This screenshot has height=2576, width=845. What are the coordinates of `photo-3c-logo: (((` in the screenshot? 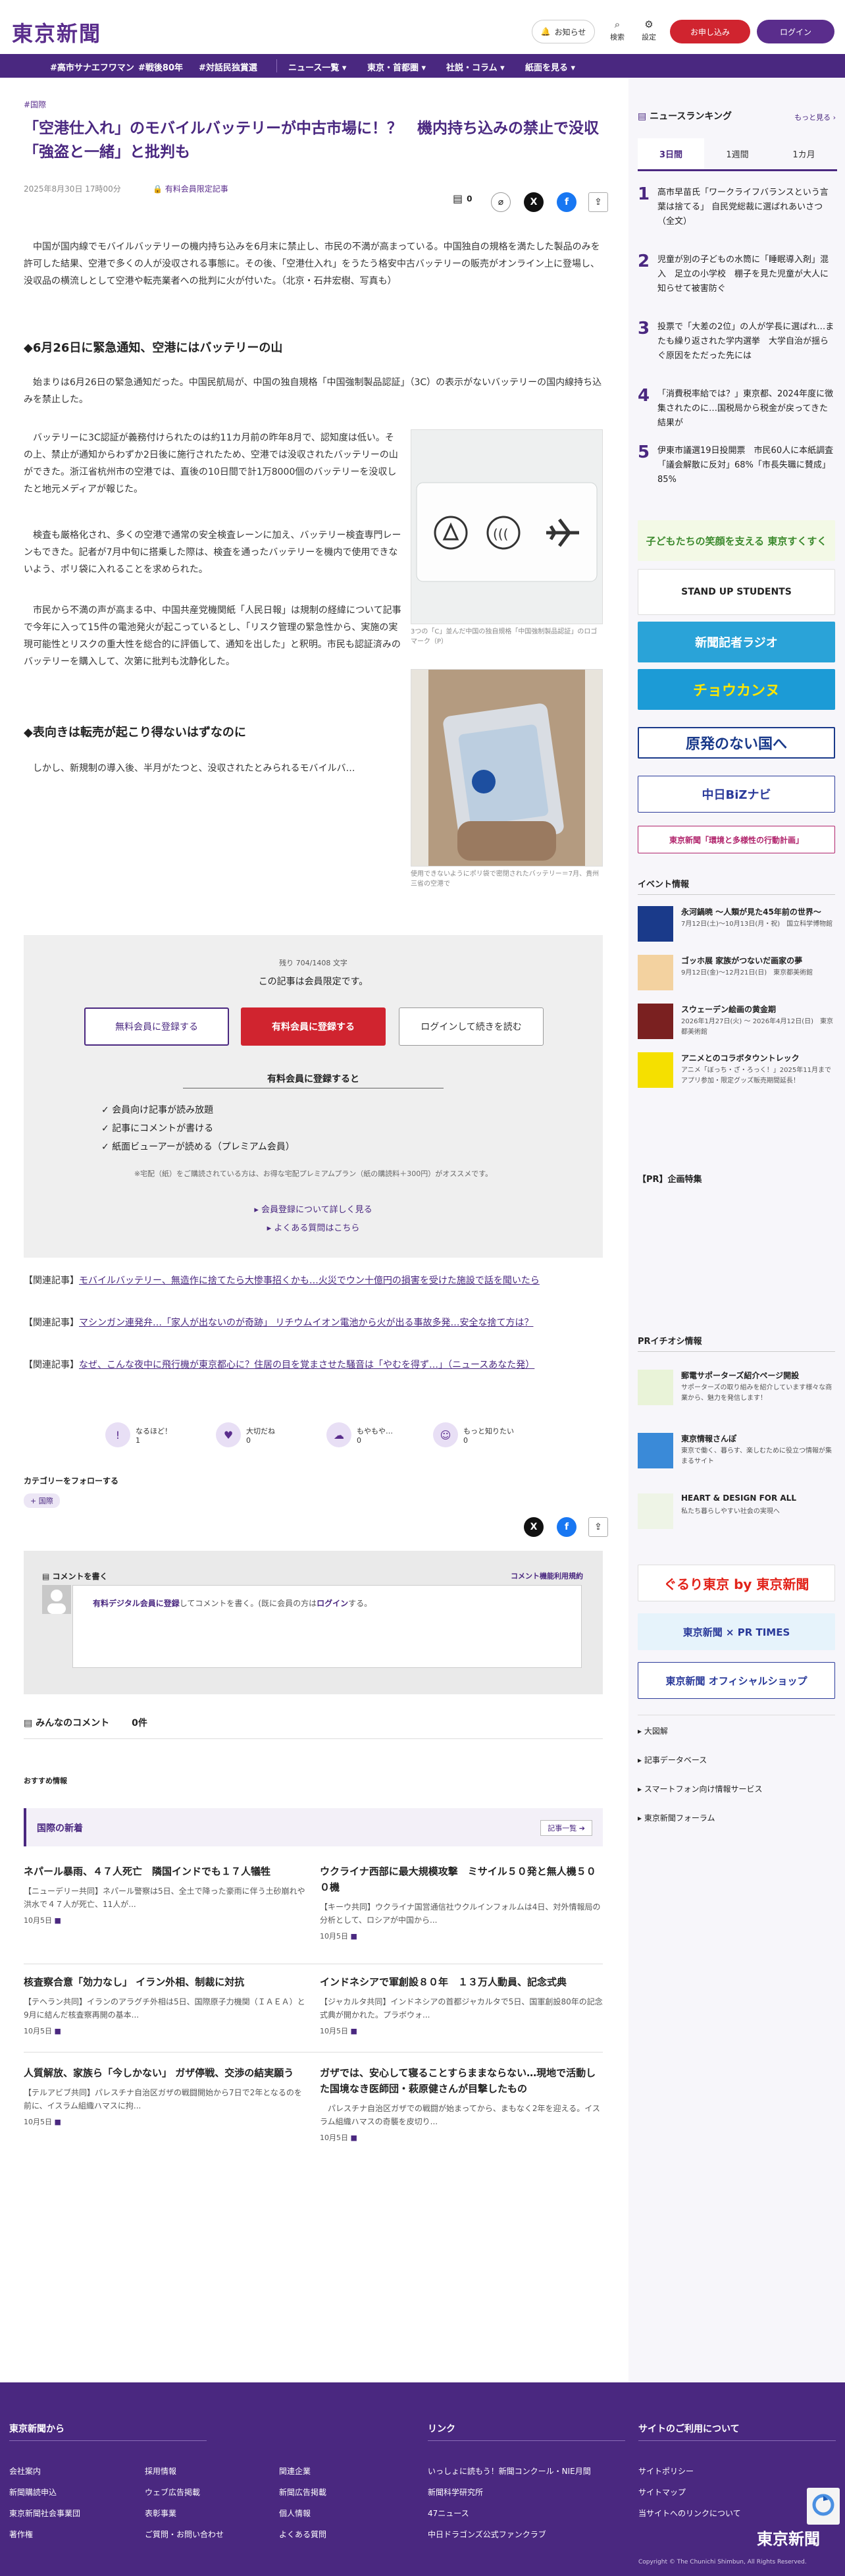 It's located at (507, 526).